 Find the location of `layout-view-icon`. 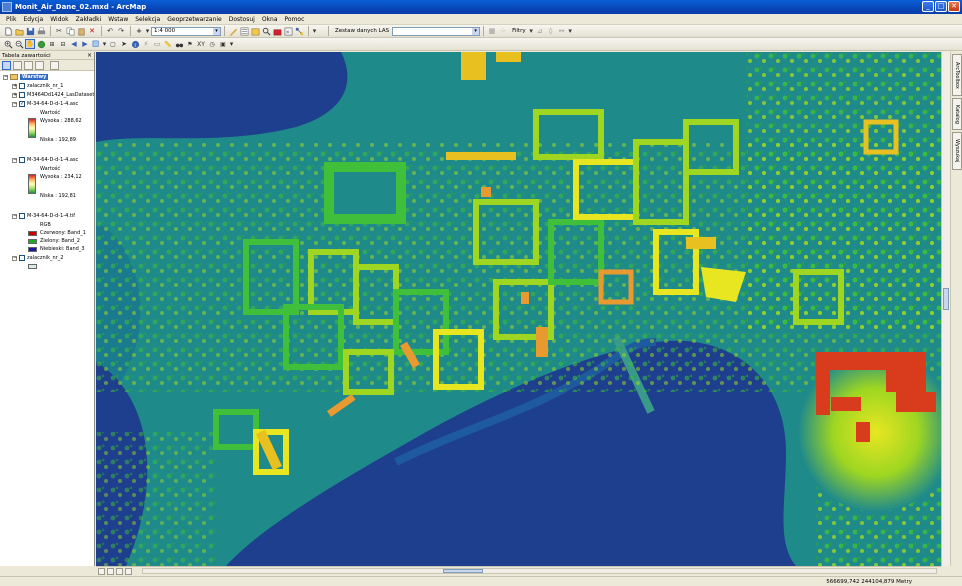

layout-view-icon is located at coordinates (110, 571).